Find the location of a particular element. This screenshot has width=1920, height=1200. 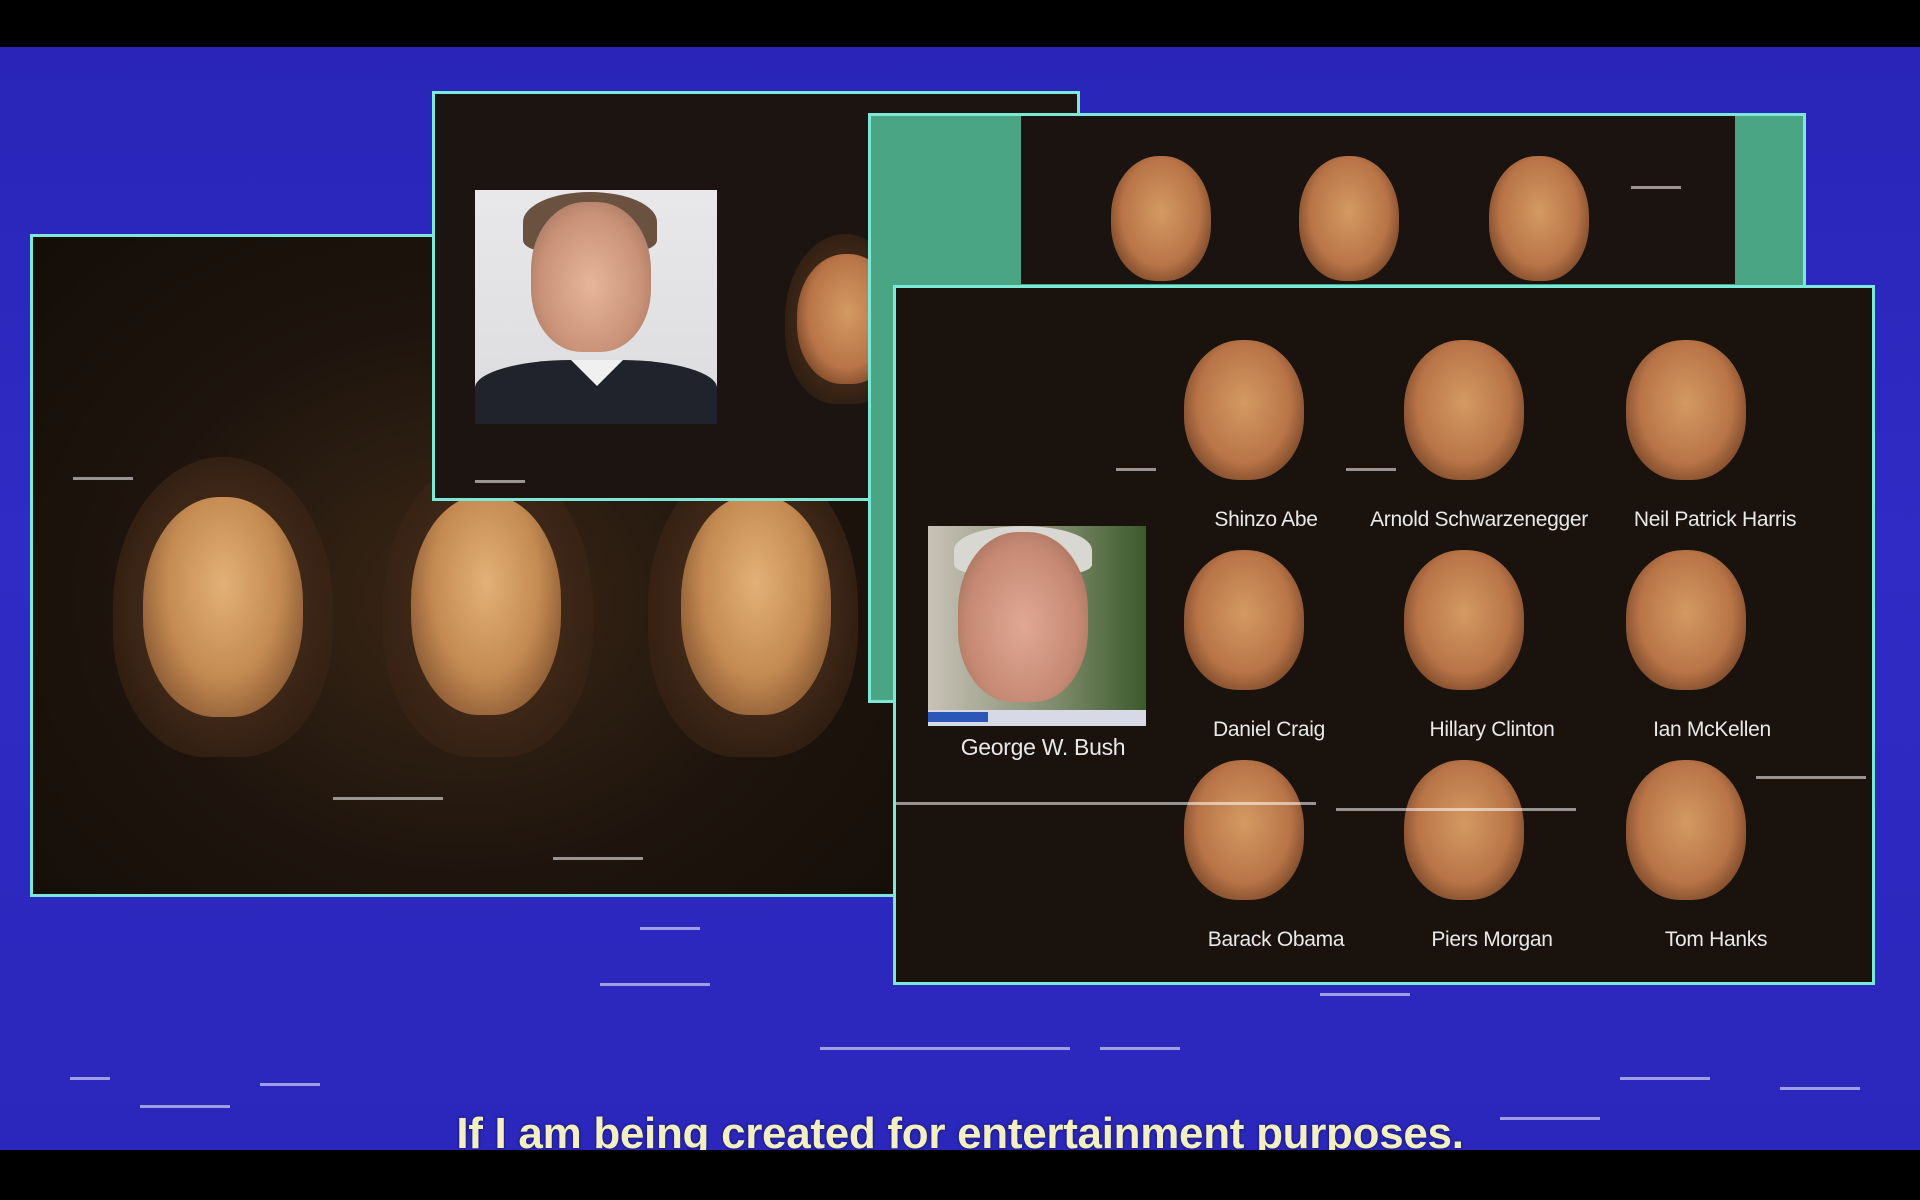

letterbox-top is located at coordinates (960, 23).